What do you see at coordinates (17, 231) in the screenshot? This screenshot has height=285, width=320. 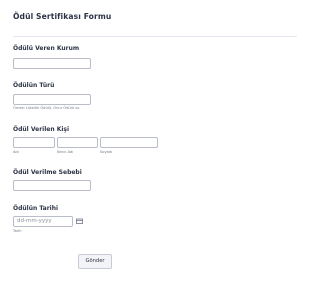 I see `award-date-sublabel: Tarih` at bounding box center [17, 231].